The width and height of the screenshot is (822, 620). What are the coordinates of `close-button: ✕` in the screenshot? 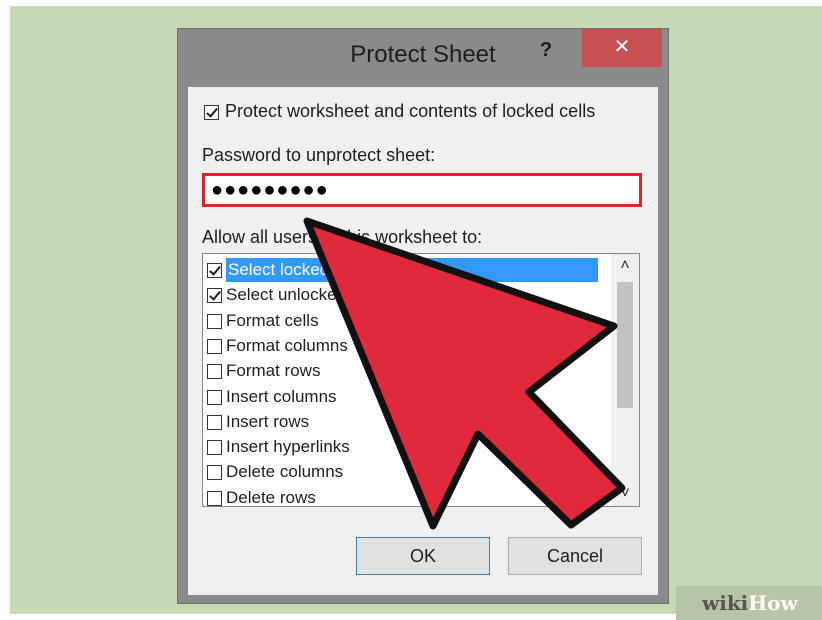 It's located at (622, 48).